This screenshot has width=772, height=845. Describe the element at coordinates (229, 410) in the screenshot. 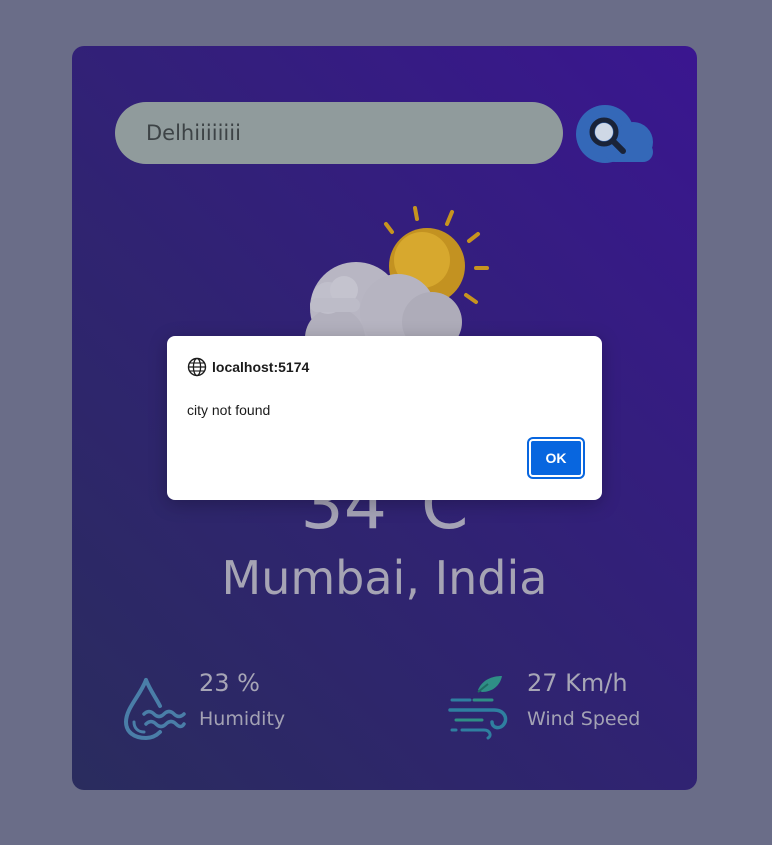

I see `dialog-message: city not found` at that location.